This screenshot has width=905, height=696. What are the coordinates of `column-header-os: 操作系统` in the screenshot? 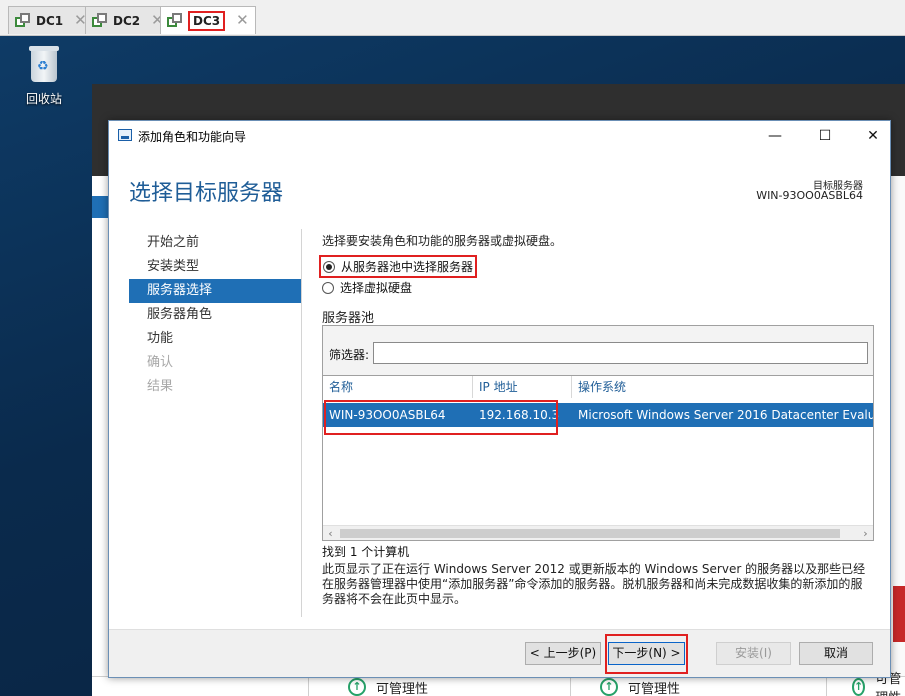 It's located at (722, 387).